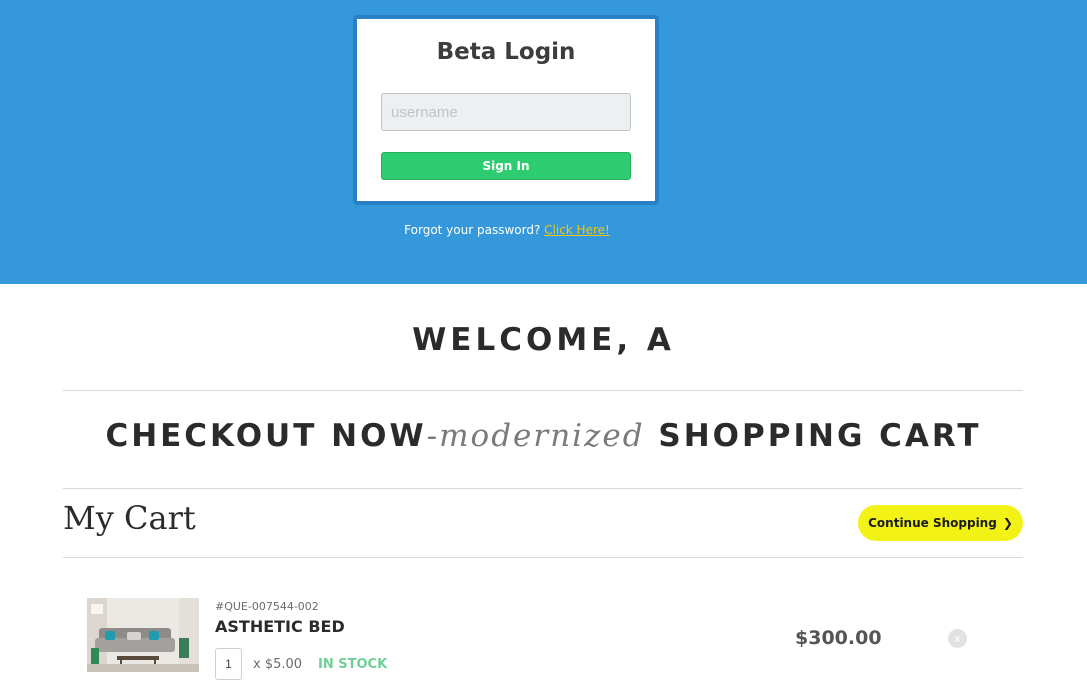  Describe the element at coordinates (472, 230) in the screenshot. I see `forgot-password-label: Forgot your password?` at that location.